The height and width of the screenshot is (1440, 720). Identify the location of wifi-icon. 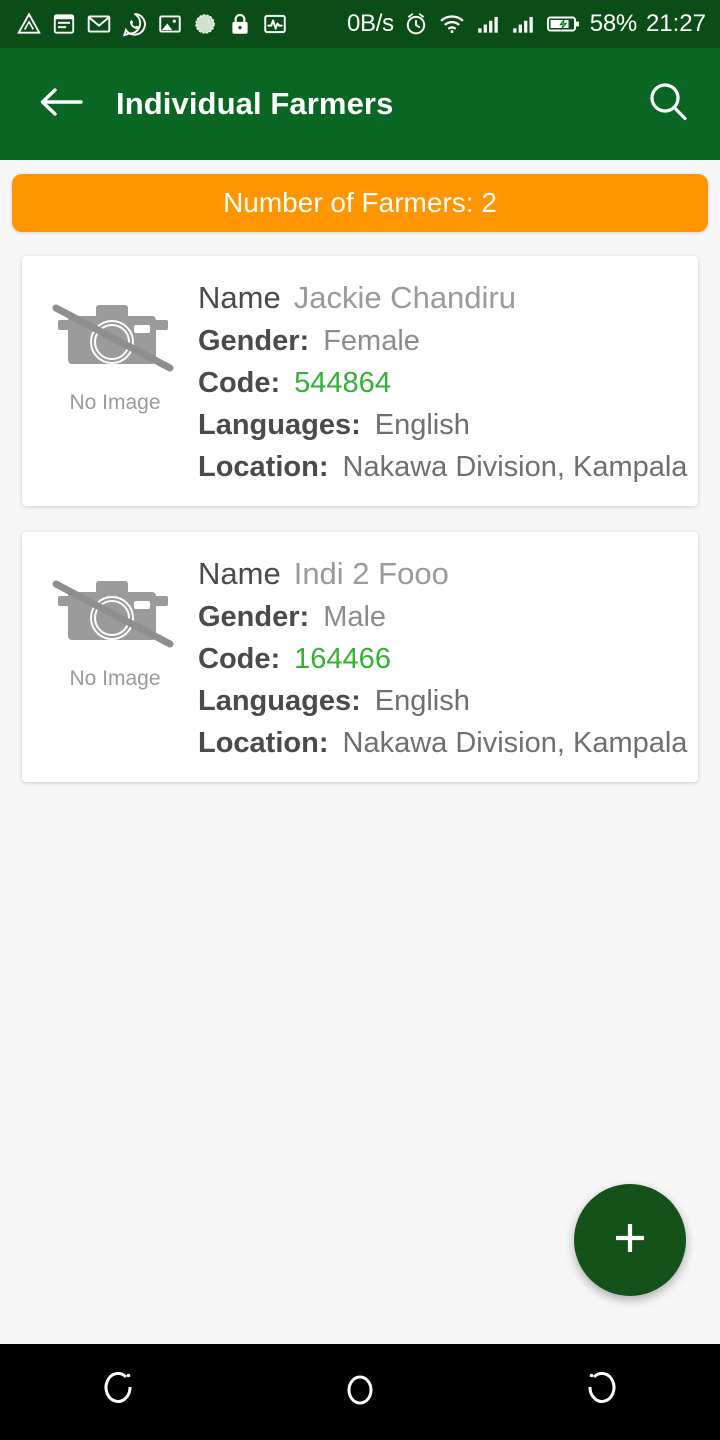
(452, 24).